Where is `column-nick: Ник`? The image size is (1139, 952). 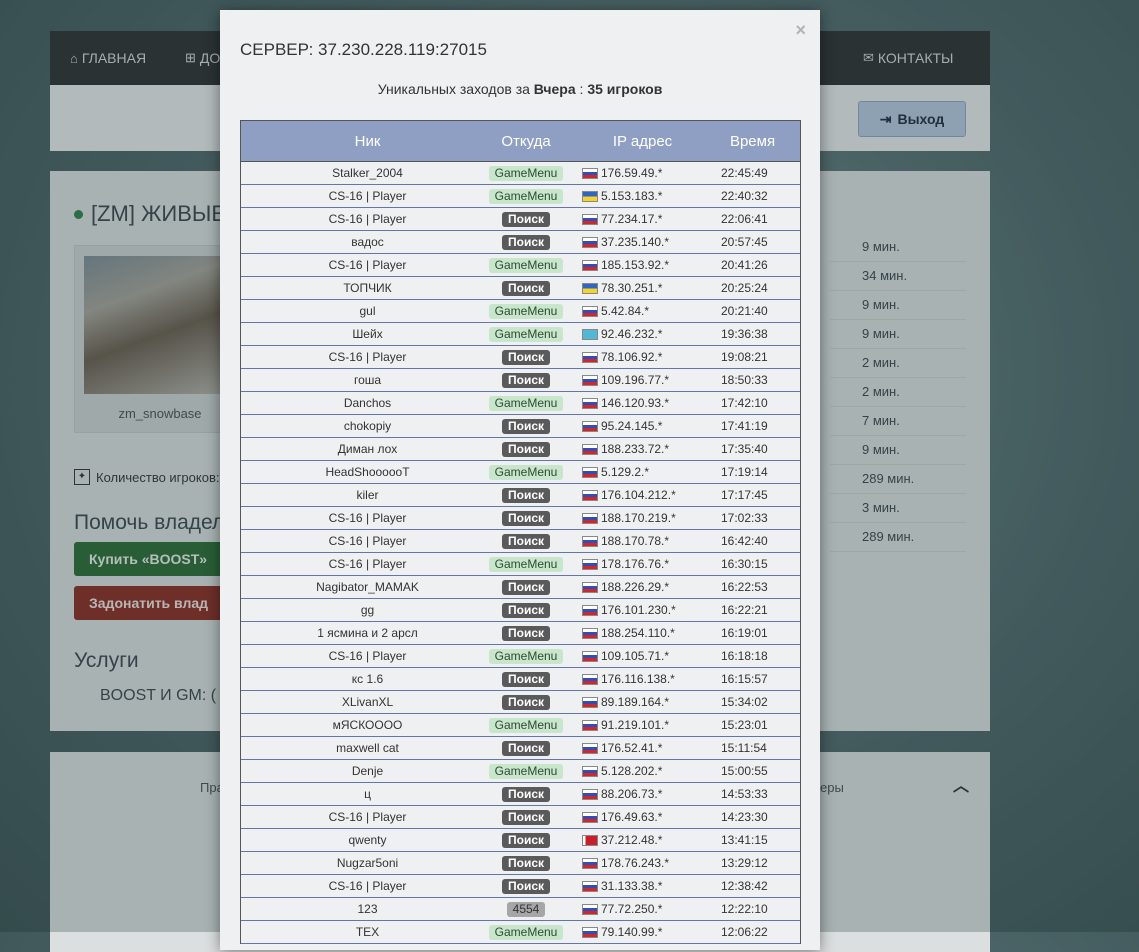 column-nick: Ник is located at coordinates (367, 141).